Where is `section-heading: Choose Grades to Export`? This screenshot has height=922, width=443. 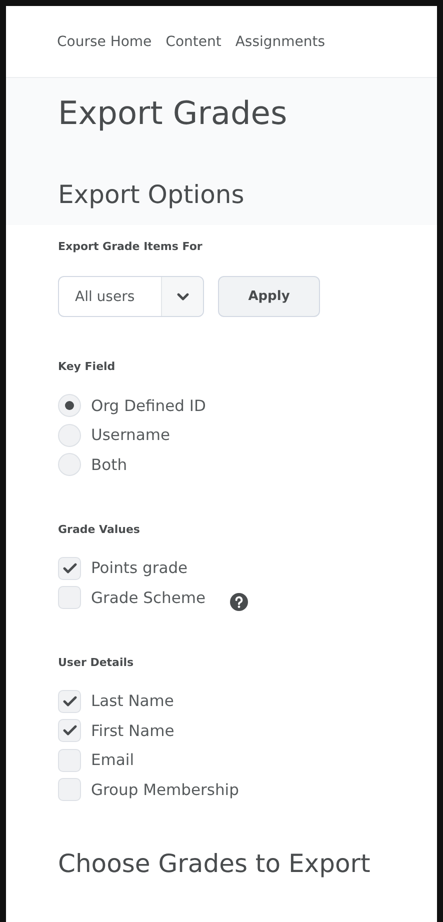
section-heading: Choose Grades to Export is located at coordinates (215, 864).